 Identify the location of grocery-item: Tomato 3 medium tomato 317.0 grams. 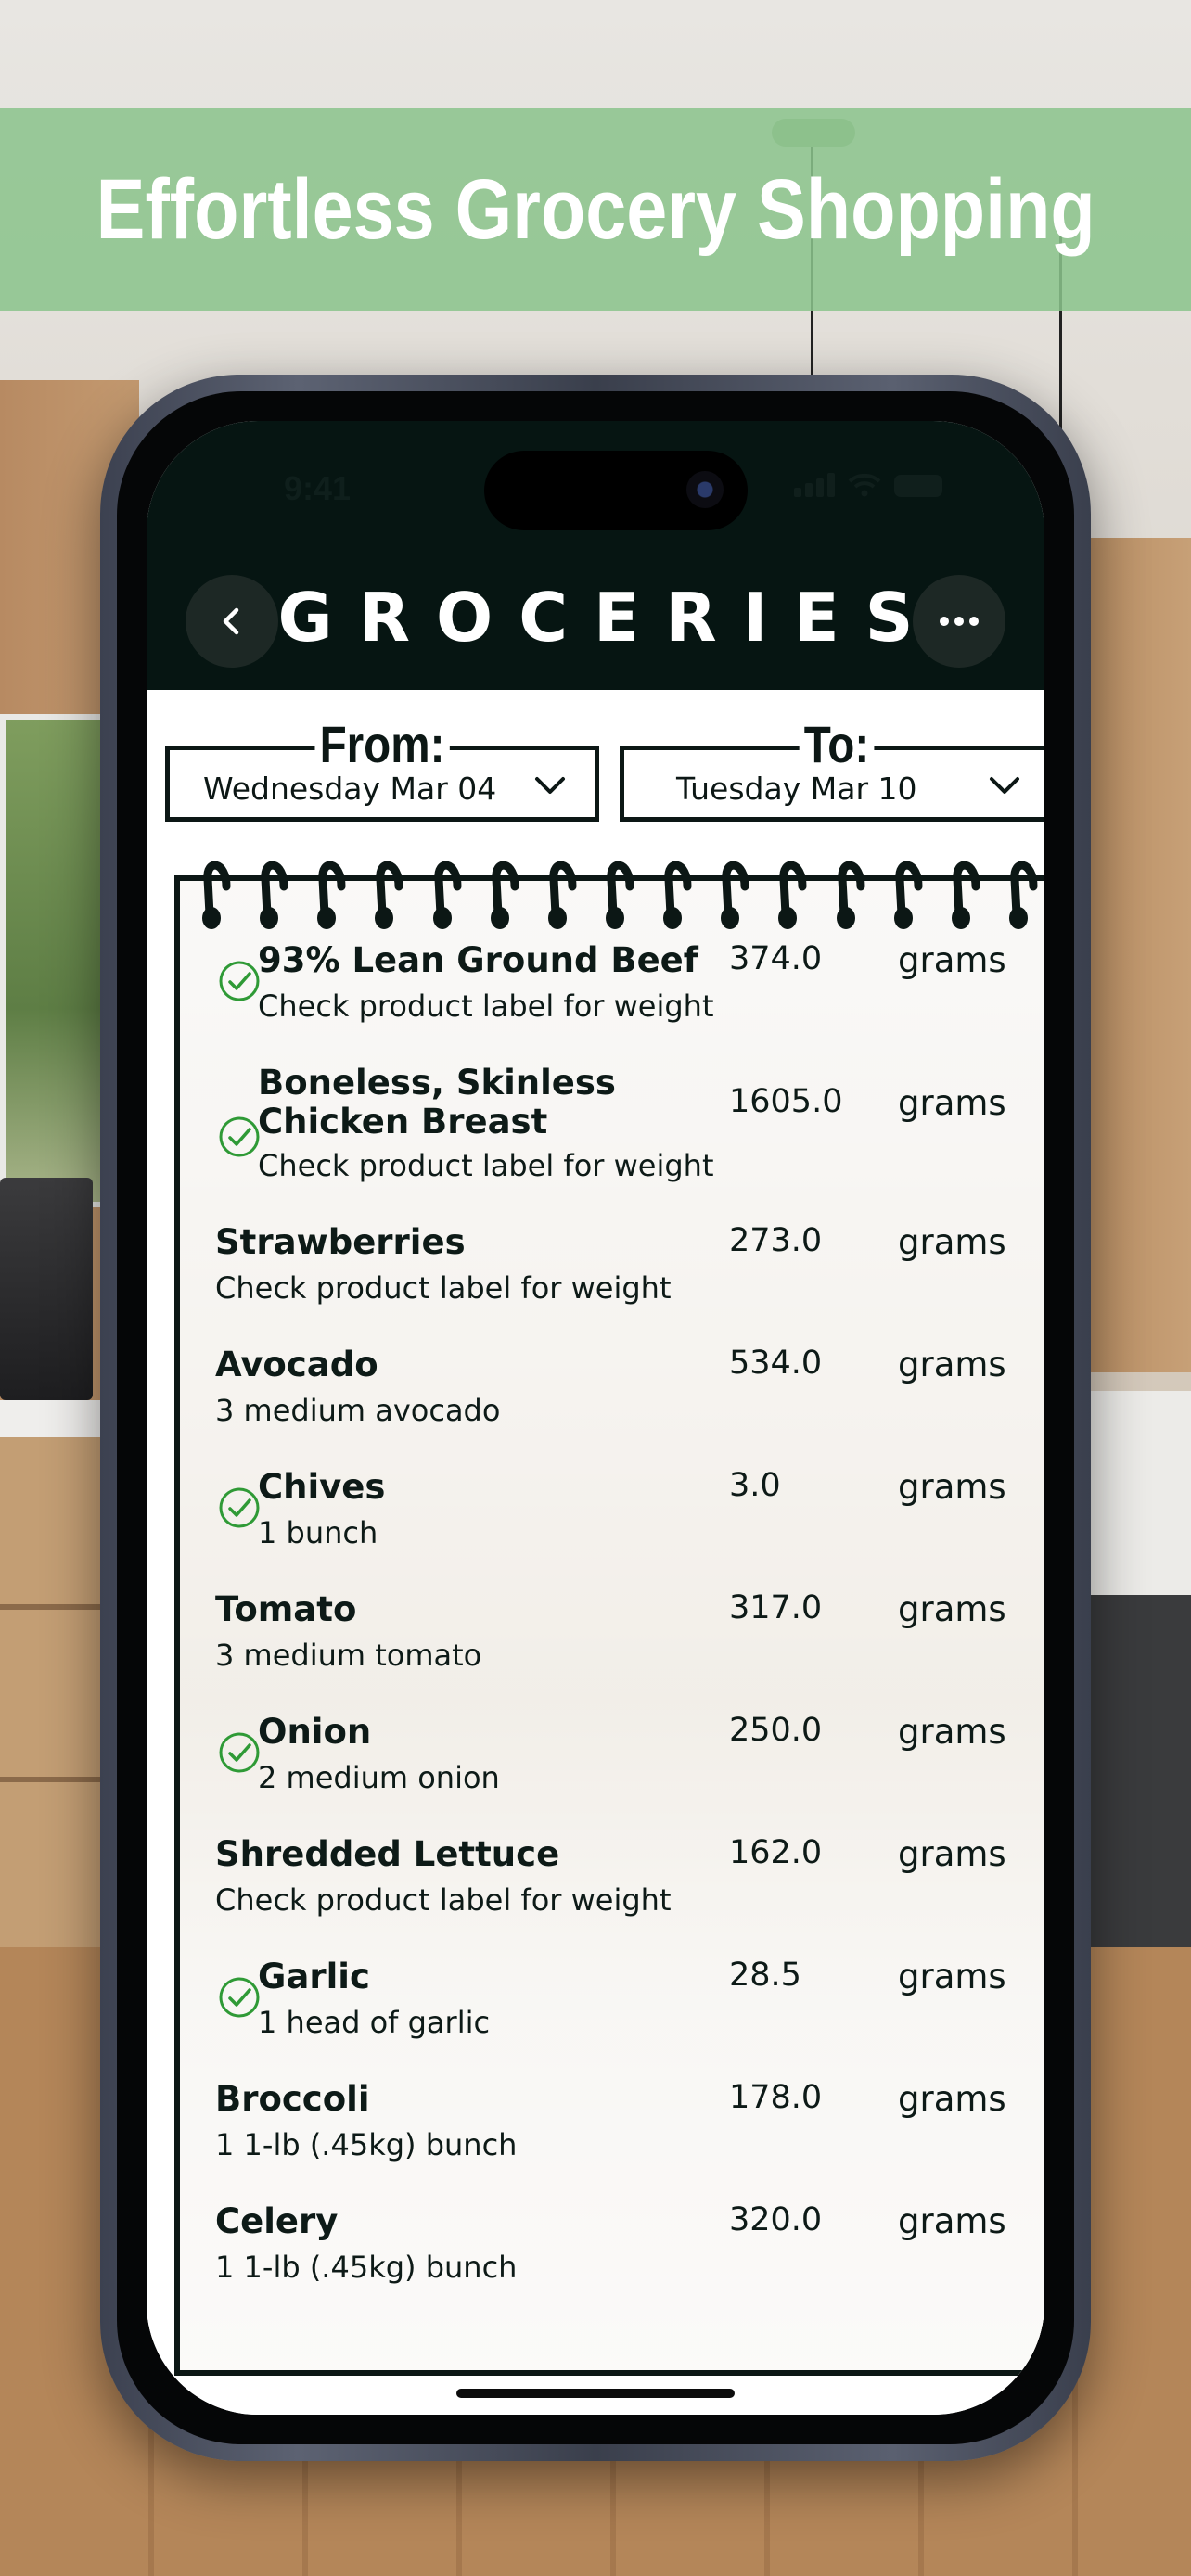
(612, 1651).